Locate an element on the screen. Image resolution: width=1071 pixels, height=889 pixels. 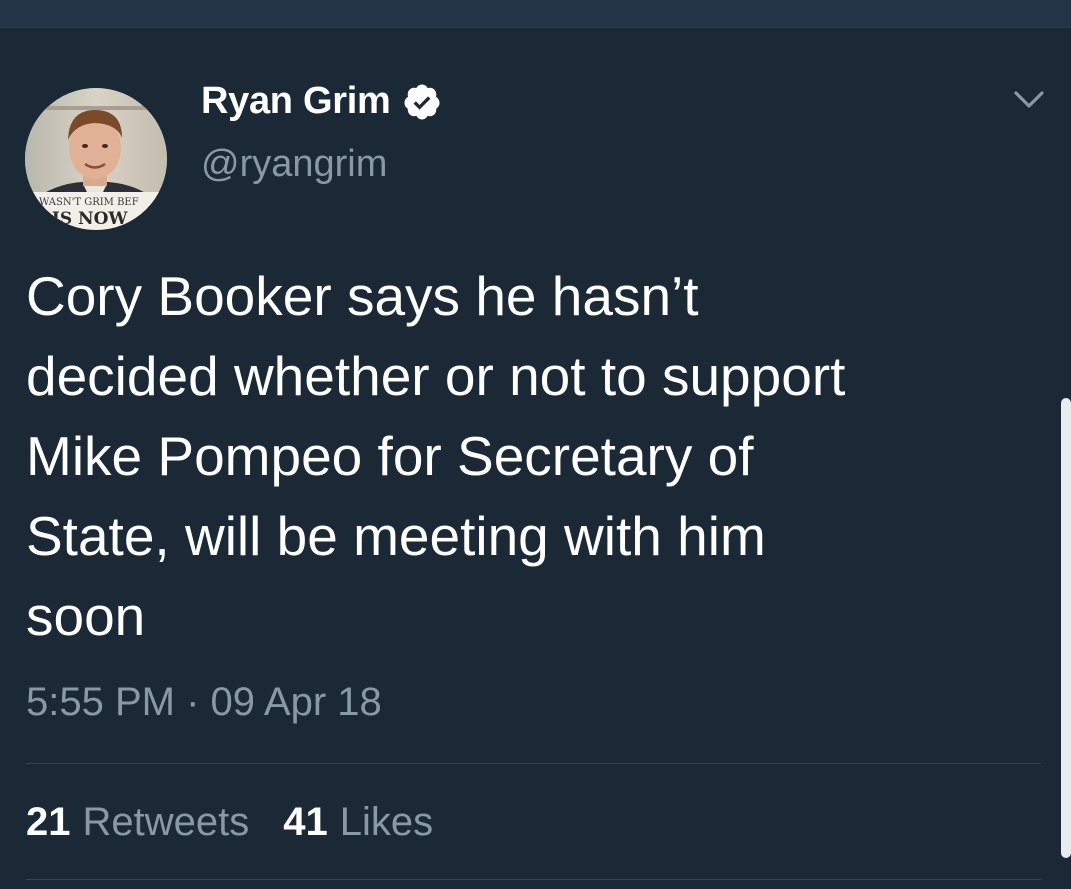
svg-text: E IS NOW is located at coordinates (80, 219).